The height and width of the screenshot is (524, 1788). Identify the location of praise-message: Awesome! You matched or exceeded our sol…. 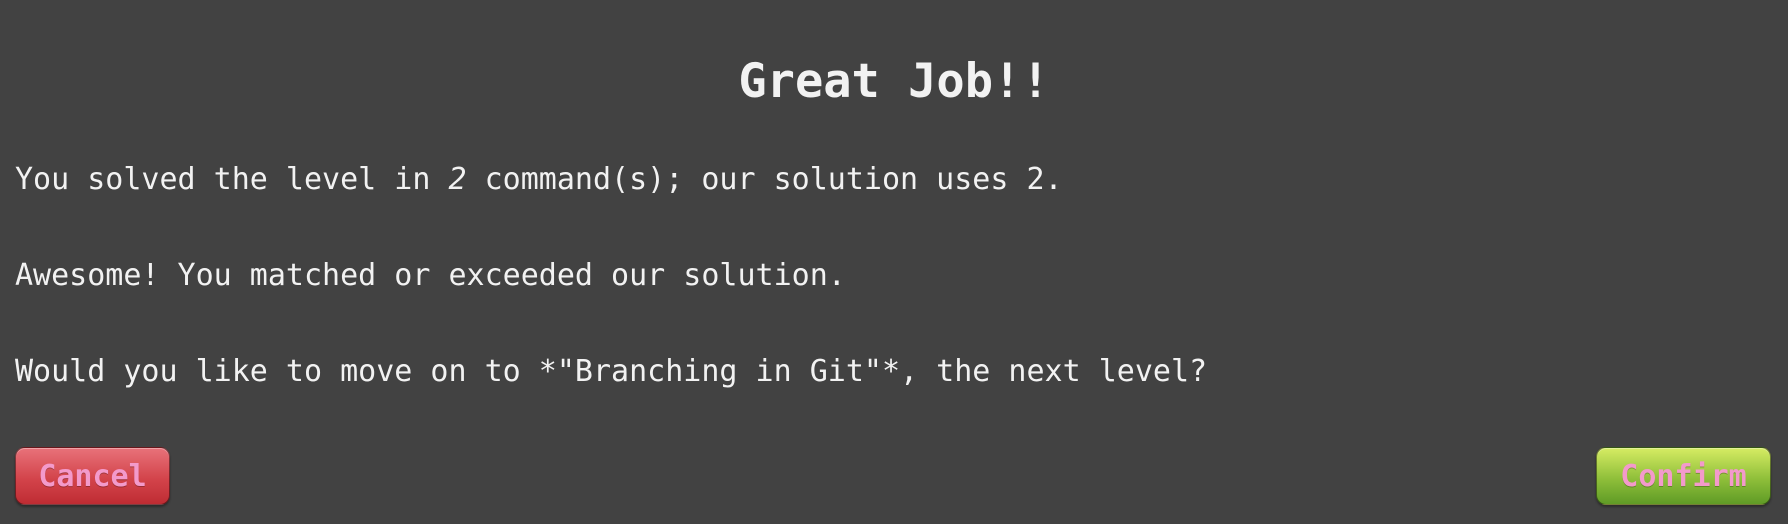
(430, 275).